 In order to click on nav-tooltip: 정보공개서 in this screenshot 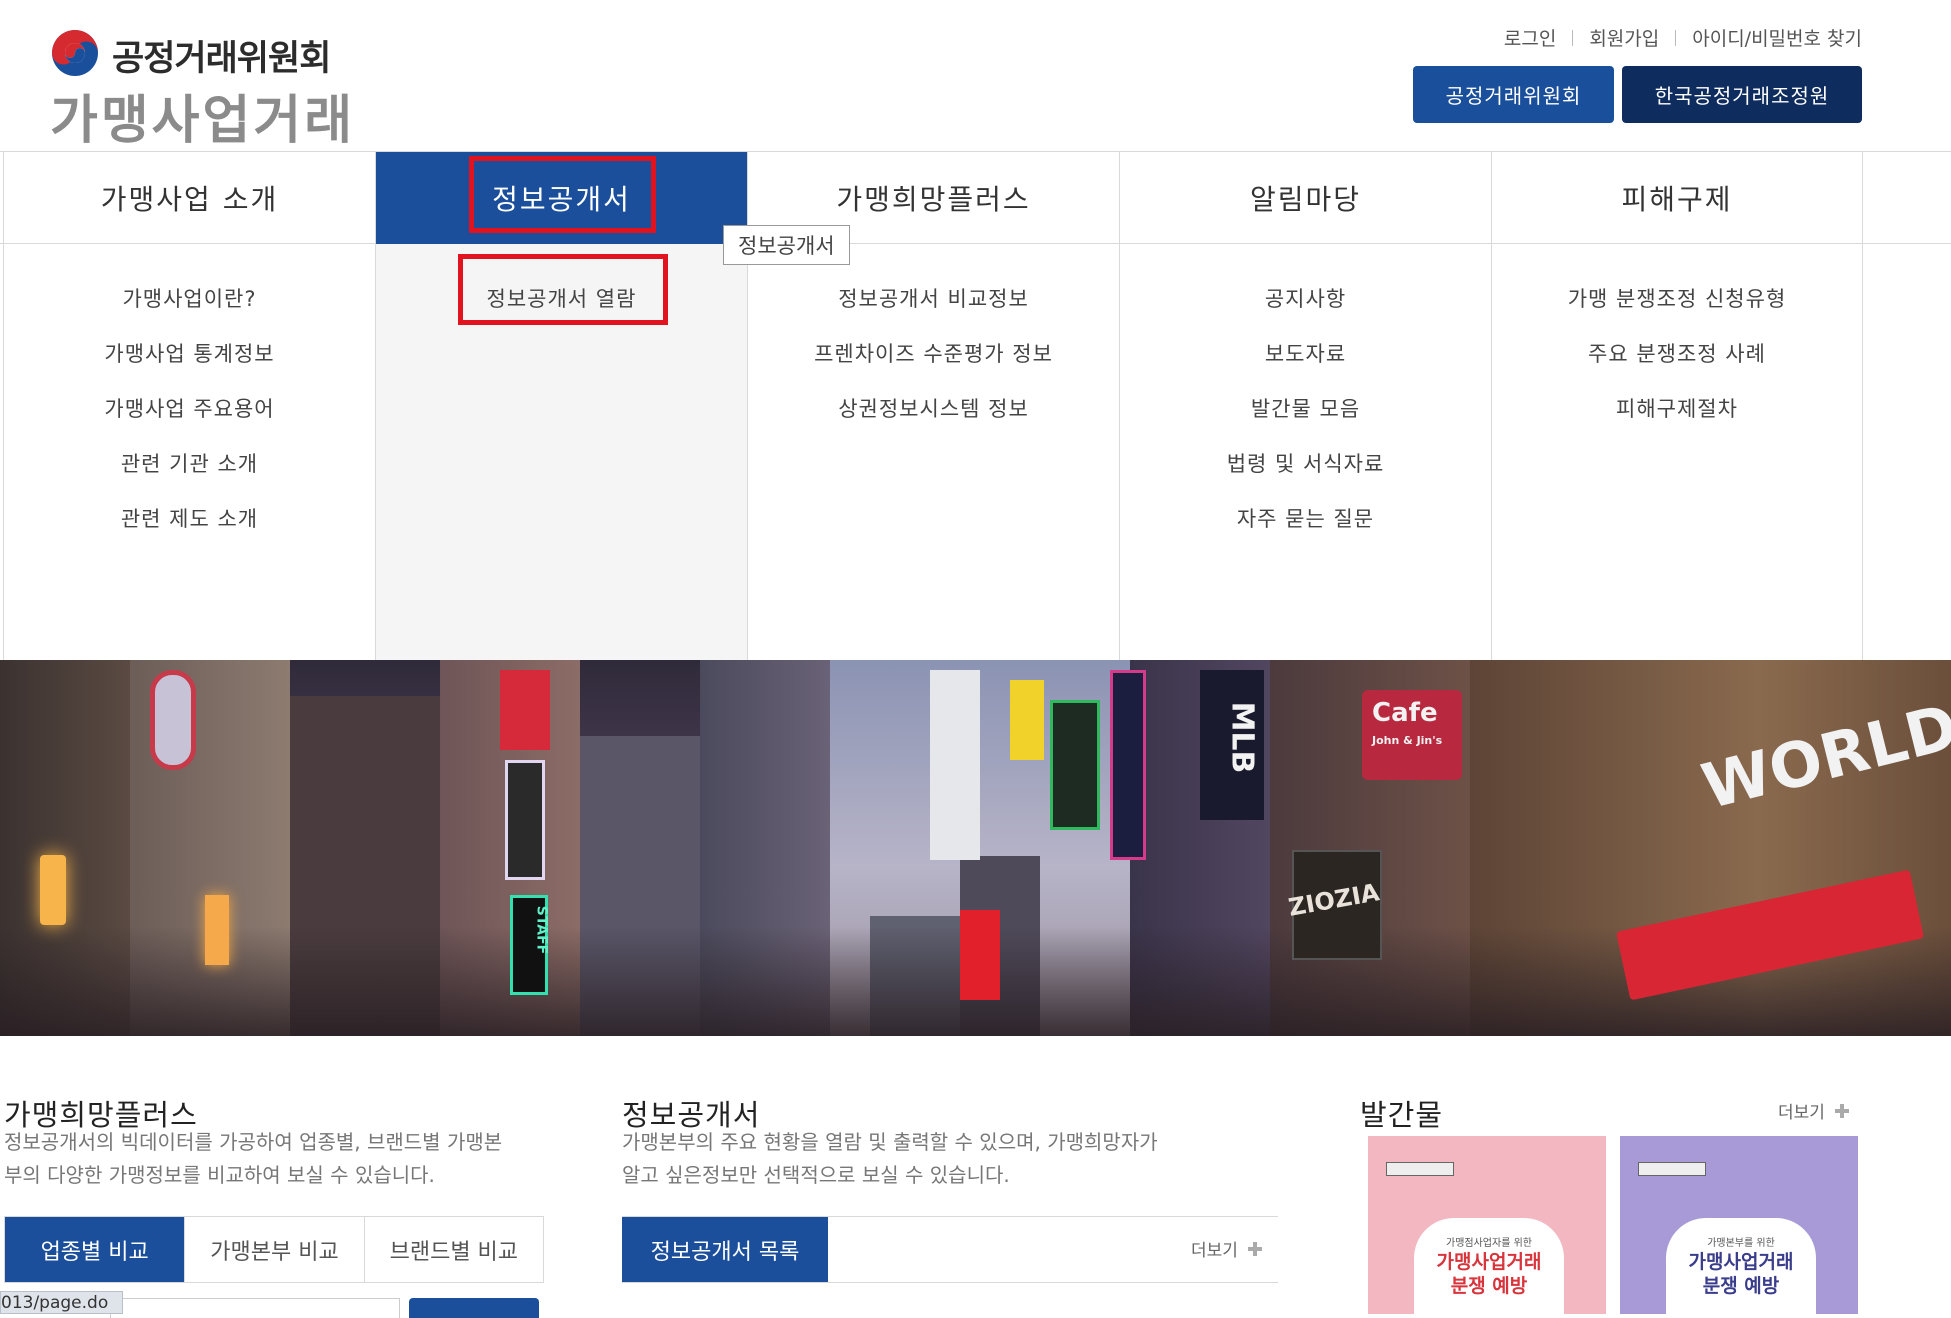, I will do `click(786, 245)`.